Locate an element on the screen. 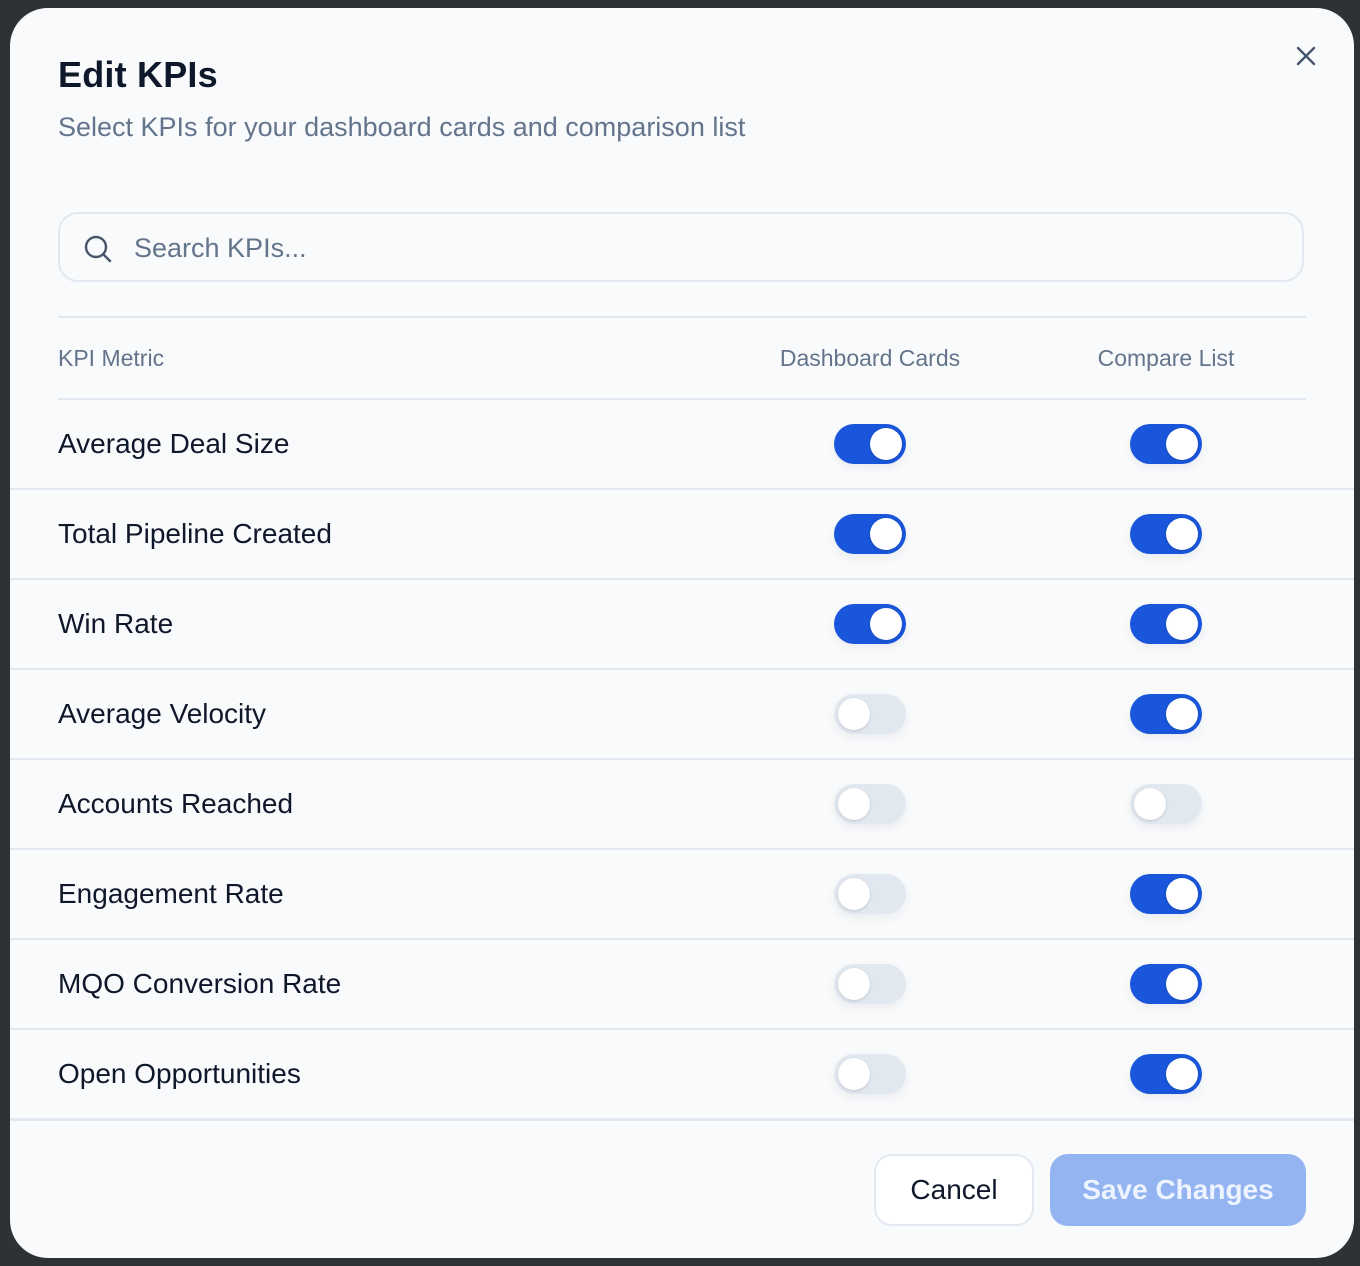 Image resolution: width=1360 pixels, height=1266 pixels. header-dashboard-cards: Dashboard Cards is located at coordinates (870, 358).